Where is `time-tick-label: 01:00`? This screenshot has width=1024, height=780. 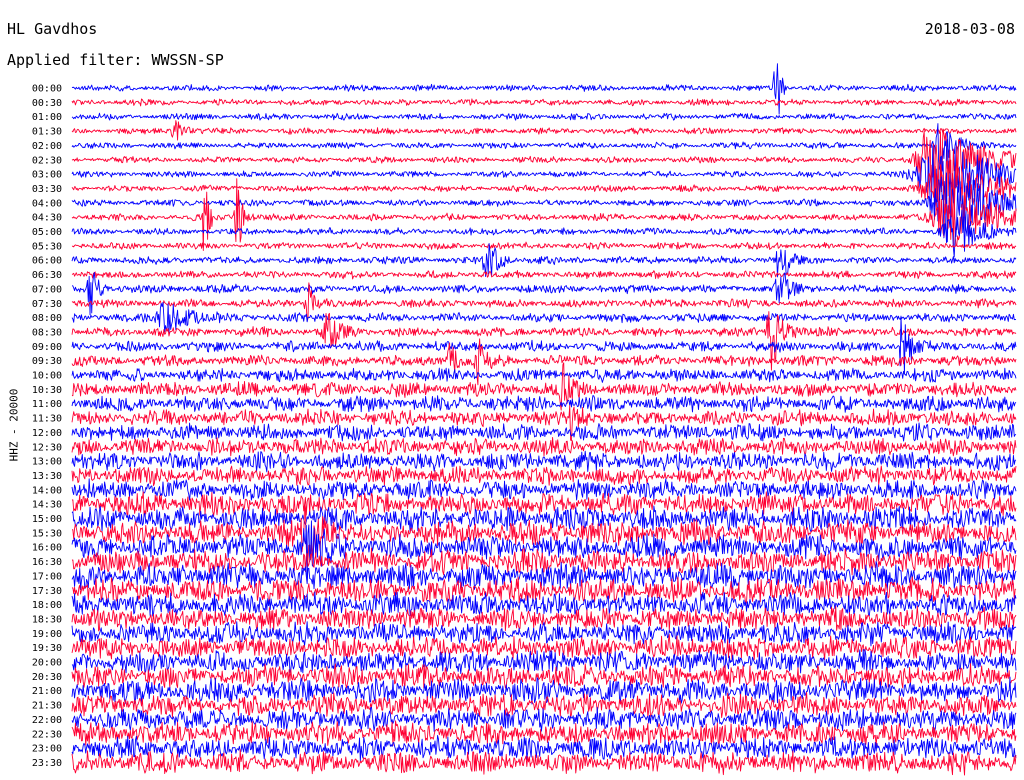 time-tick-label: 01:00 is located at coordinates (47, 117).